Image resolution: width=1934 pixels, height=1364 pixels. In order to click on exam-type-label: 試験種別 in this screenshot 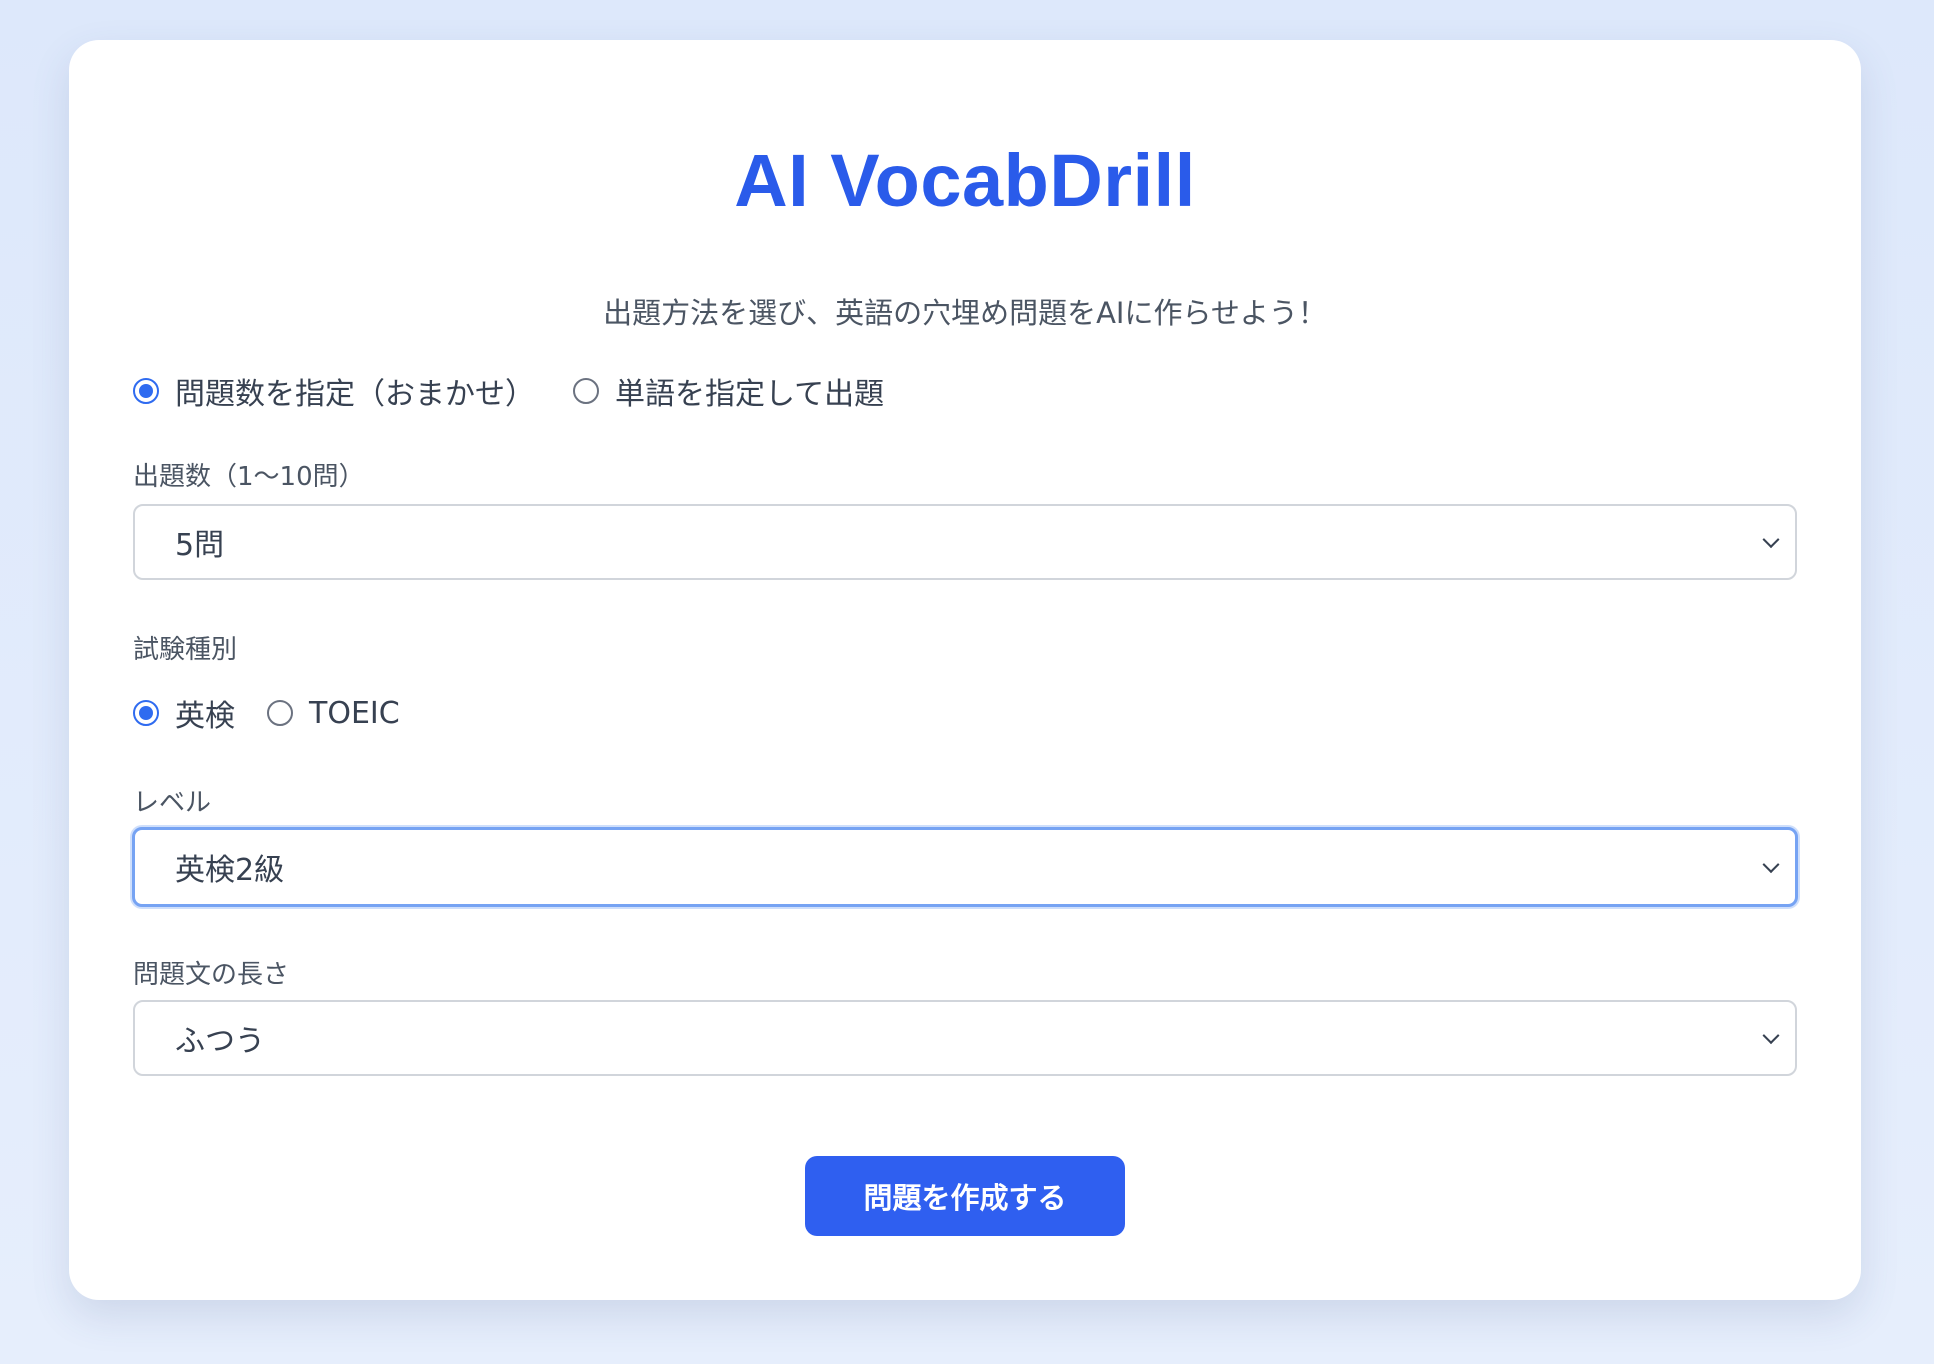, I will do `click(185, 650)`.